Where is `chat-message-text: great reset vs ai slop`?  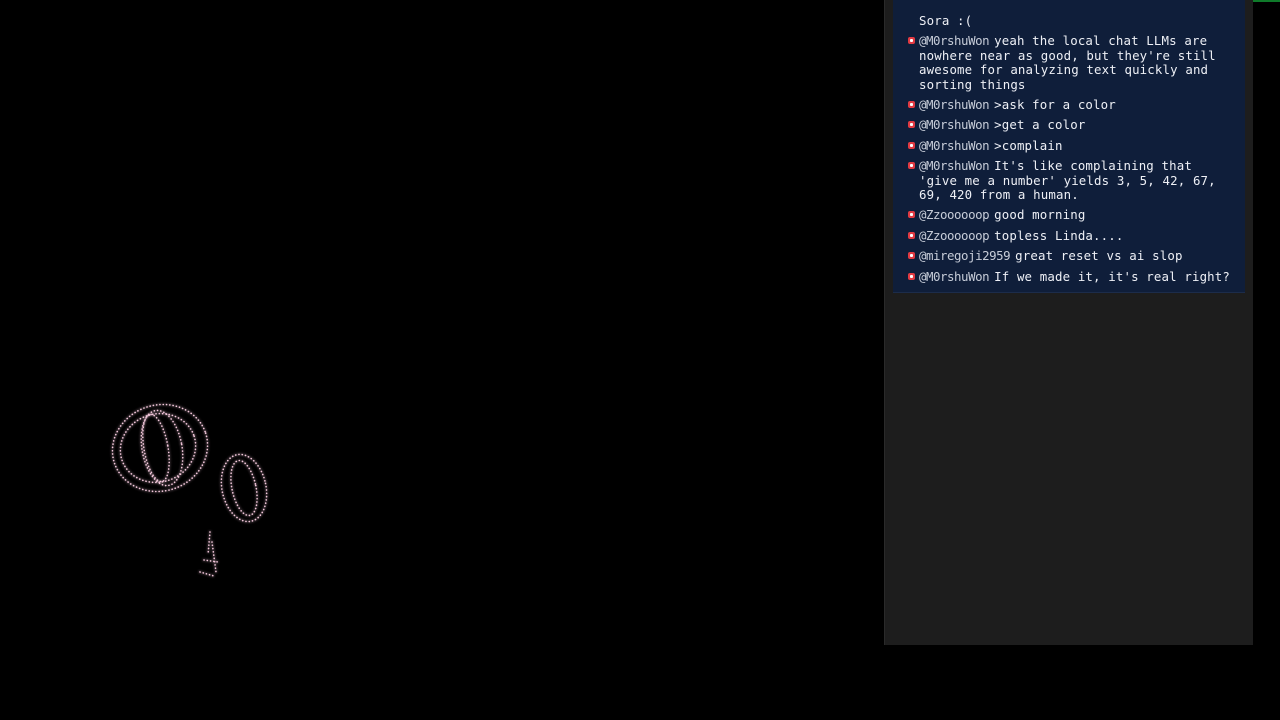 chat-message-text: great reset vs ai slop is located at coordinates (1099, 256).